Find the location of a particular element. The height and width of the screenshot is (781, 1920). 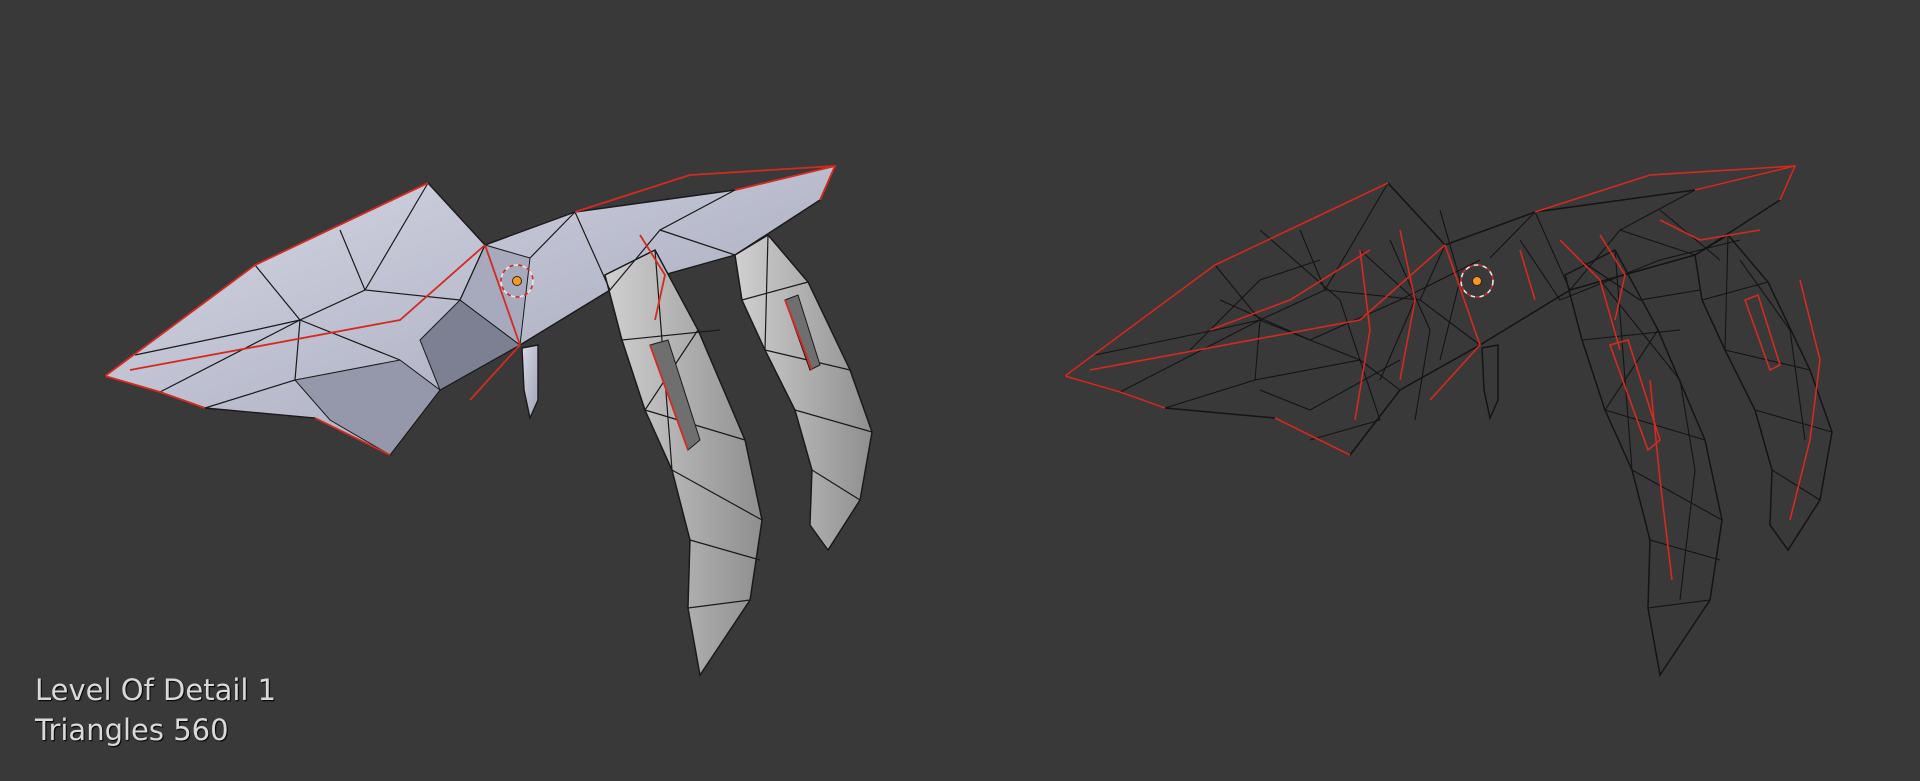

3d-cursor-icon is located at coordinates (1477, 281).